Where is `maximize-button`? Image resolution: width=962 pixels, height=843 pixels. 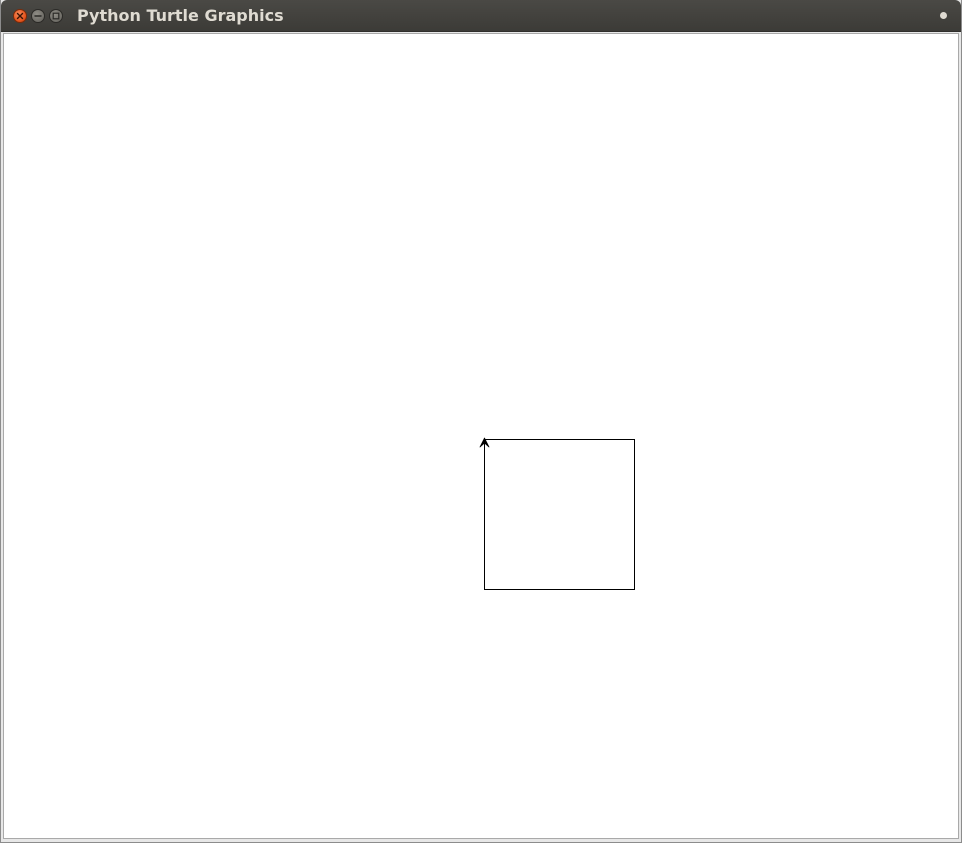
maximize-button is located at coordinates (56, 16).